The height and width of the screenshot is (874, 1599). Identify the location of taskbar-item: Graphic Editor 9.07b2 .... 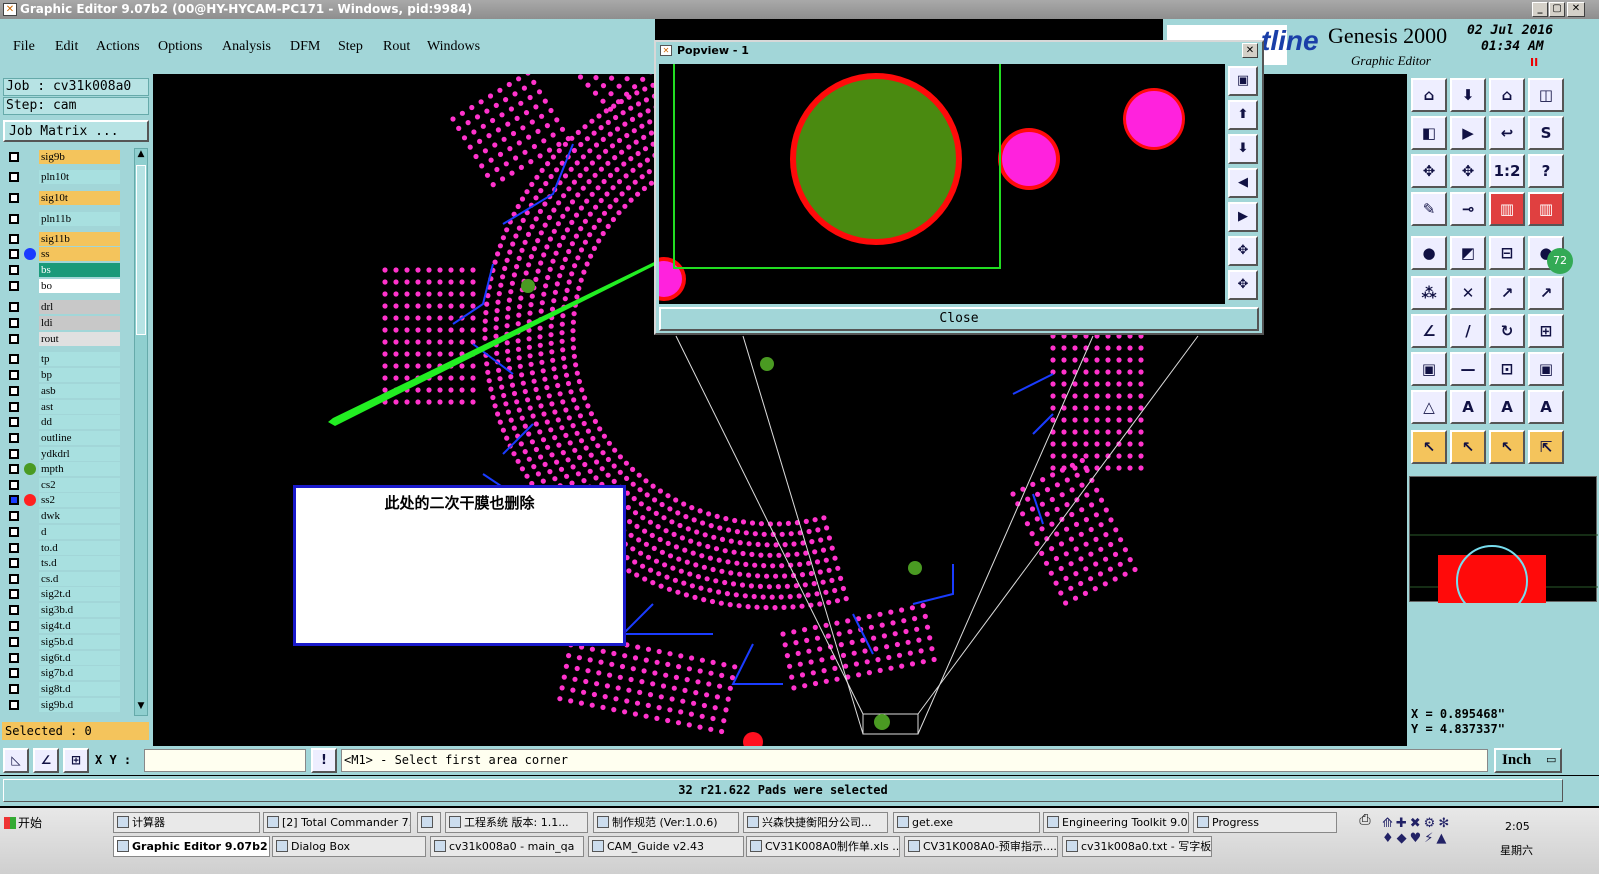
(191, 846).